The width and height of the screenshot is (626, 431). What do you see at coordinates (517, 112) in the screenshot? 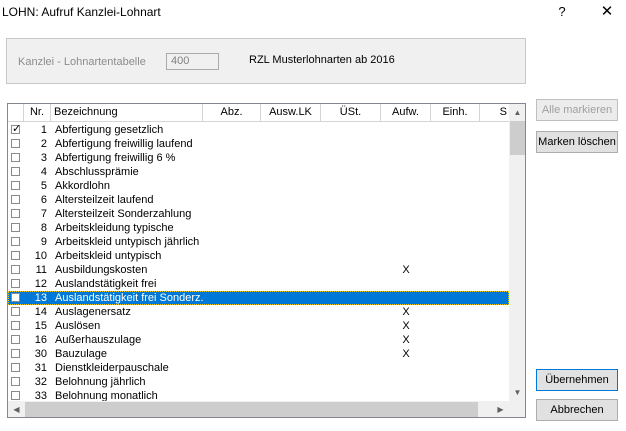
I see `scroll-up-icon: ▲` at bounding box center [517, 112].